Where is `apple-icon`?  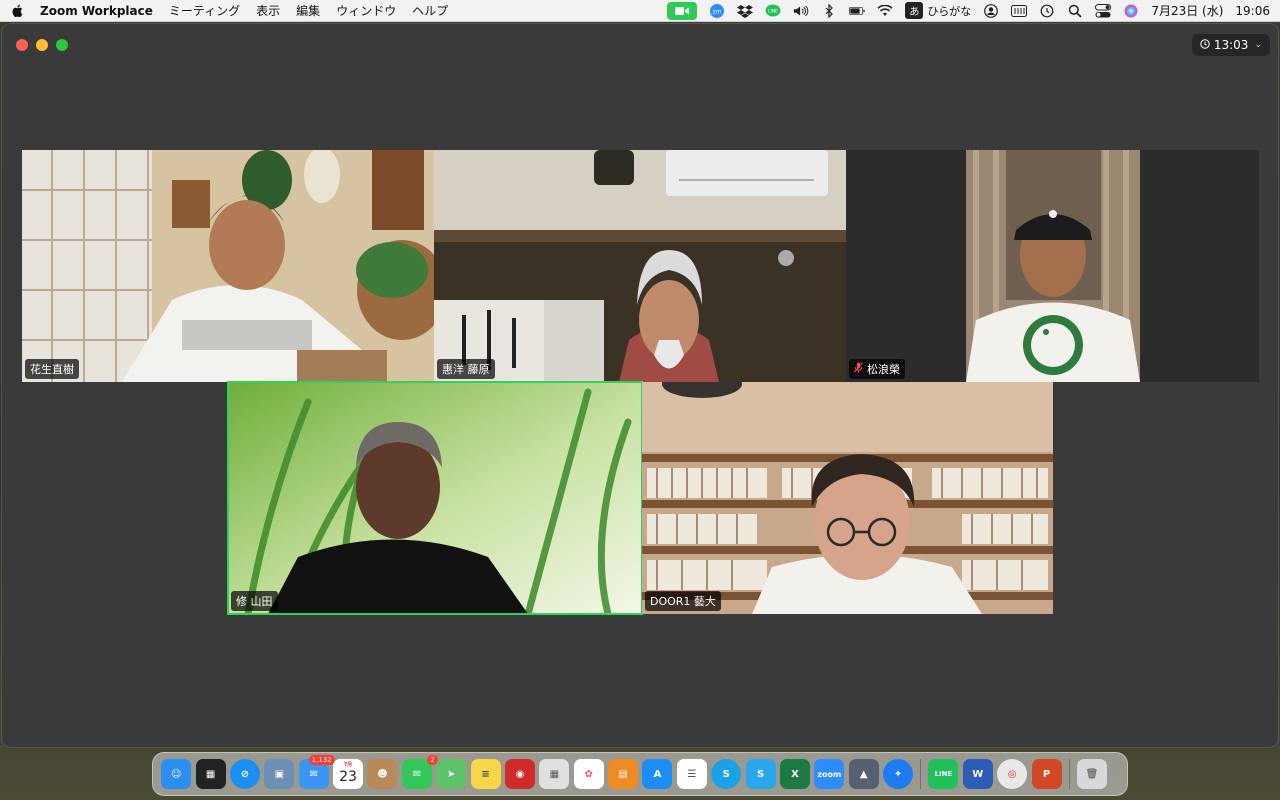
apple-icon is located at coordinates (17, 11).